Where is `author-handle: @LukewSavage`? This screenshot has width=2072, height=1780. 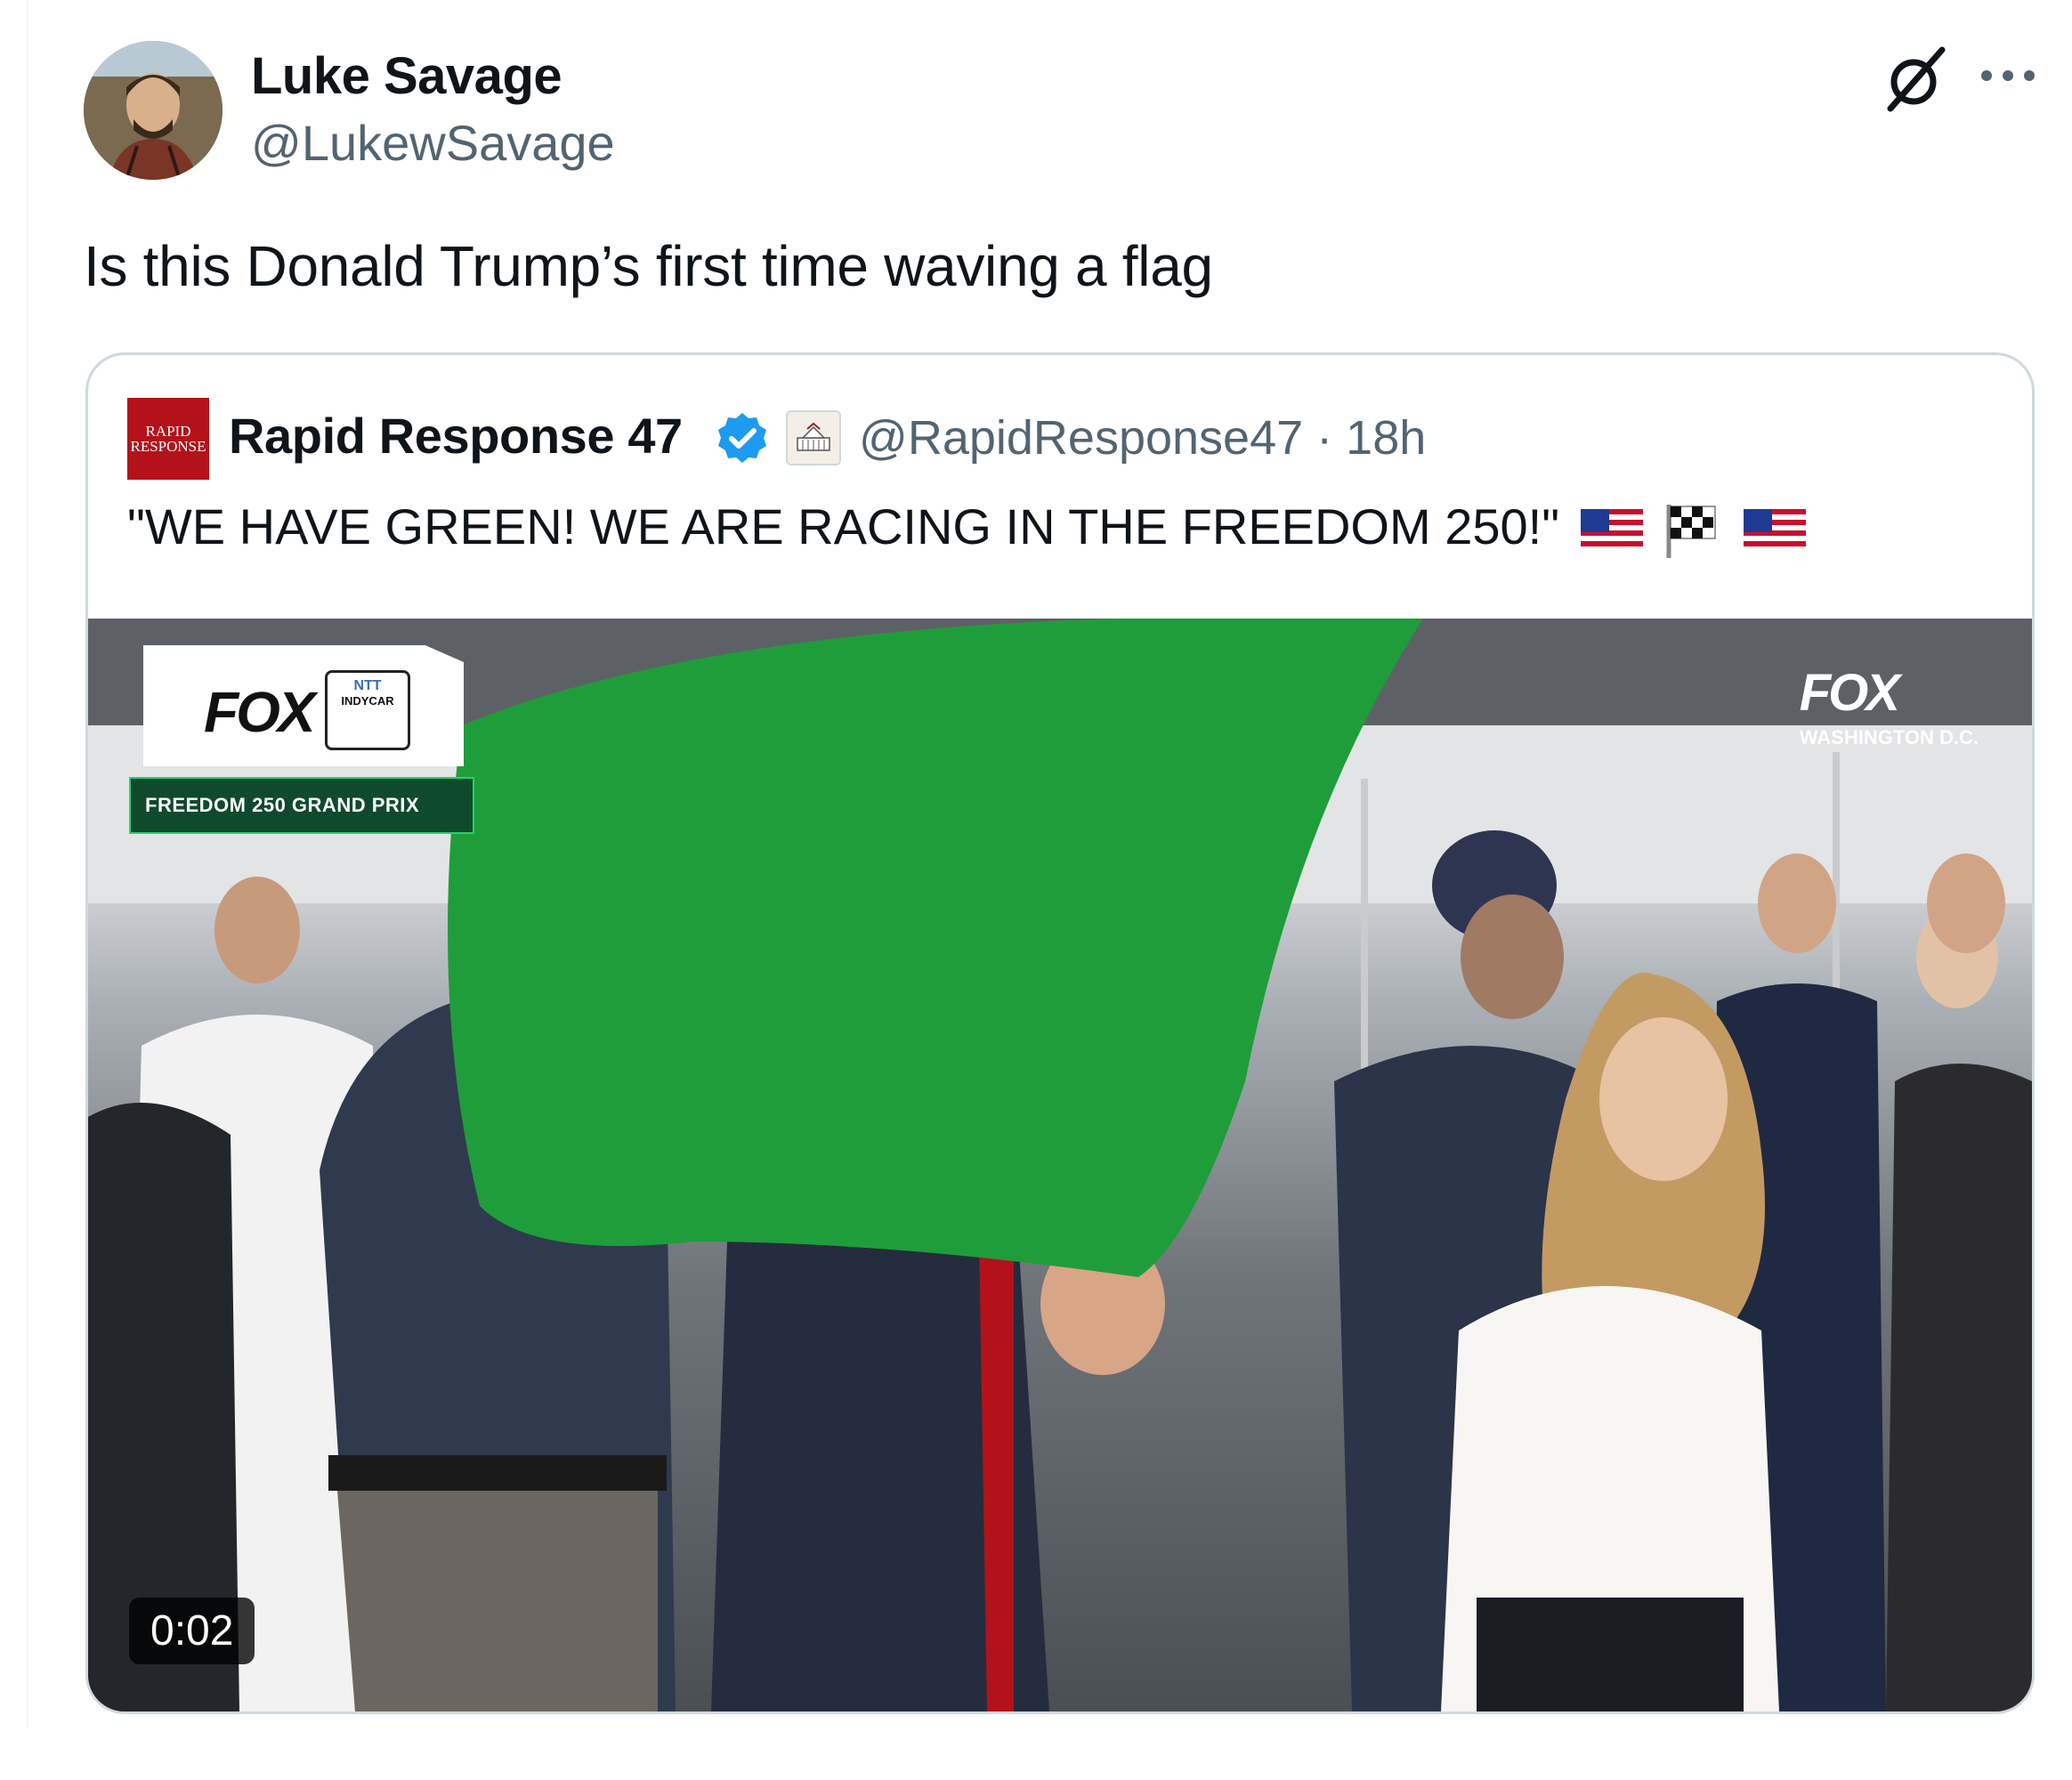
author-handle: @LukewSavage is located at coordinates (433, 143).